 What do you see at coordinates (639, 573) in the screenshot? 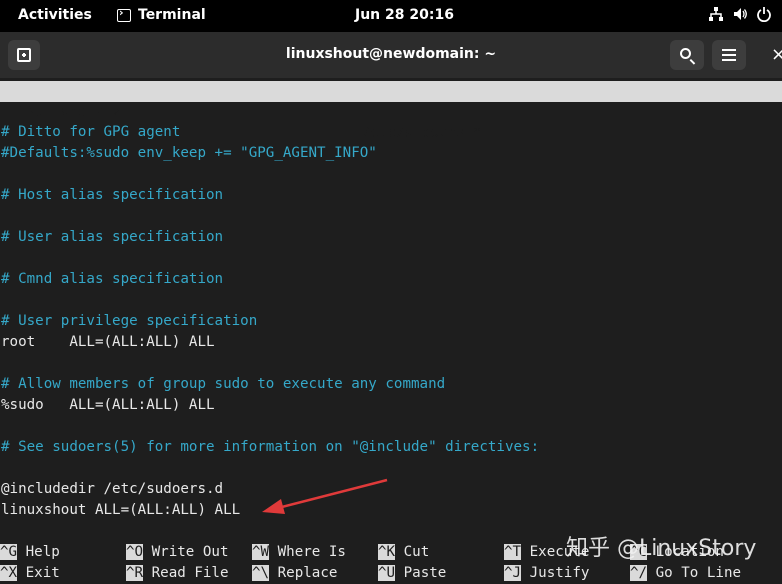
I see `shortcut-key: ^/` at bounding box center [639, 573].